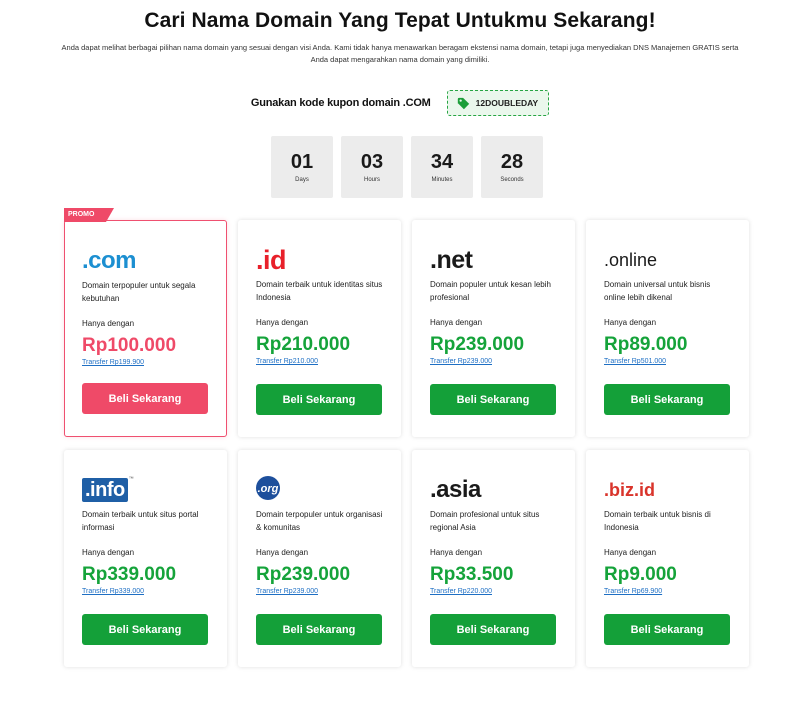  Describe the element at coordinates (371, 180) in the screenshot. I see `countdown-label: Hours` at that location.